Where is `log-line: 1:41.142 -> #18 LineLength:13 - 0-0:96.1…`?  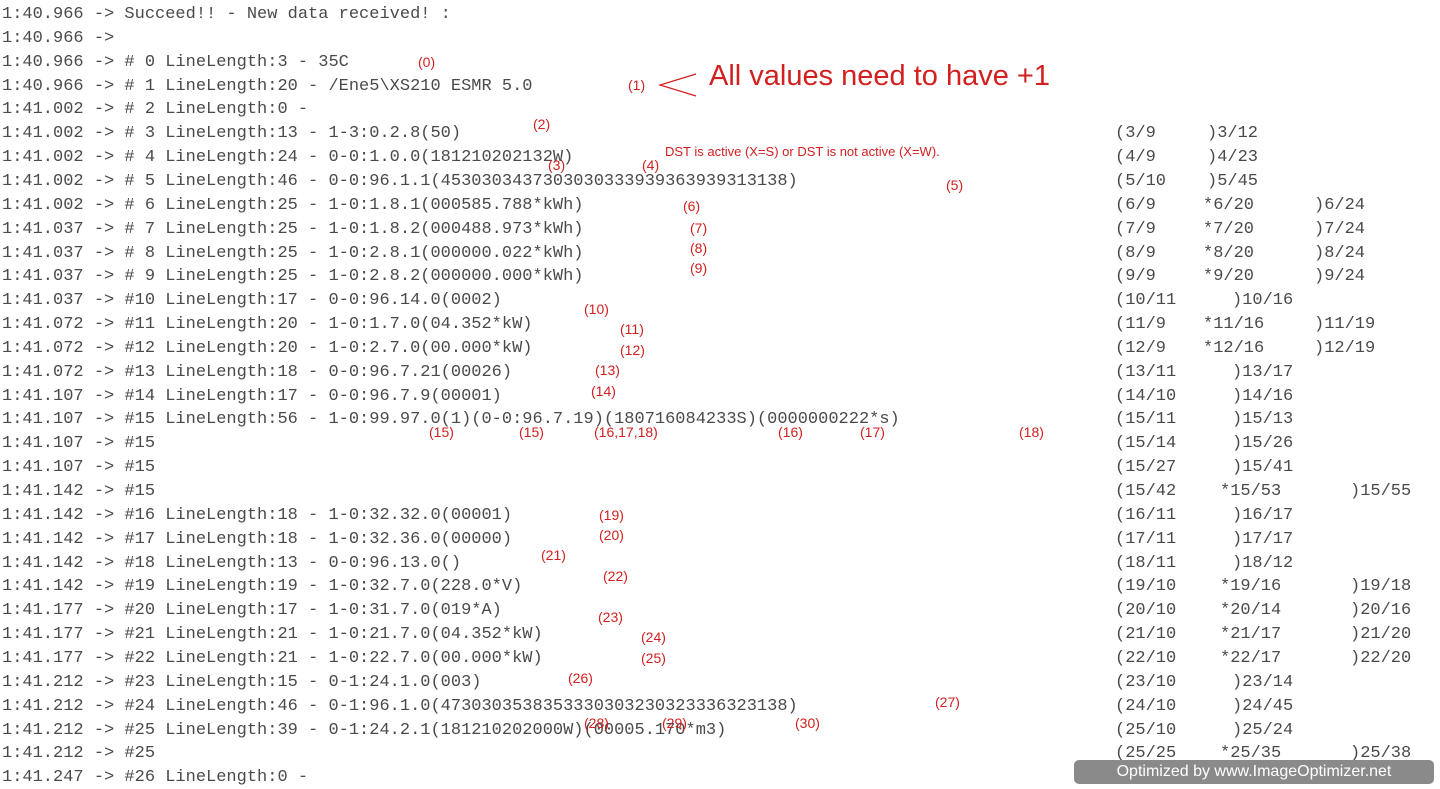
log-line: 1:41.142 -> #18 LineLength:13 - 0-0:96.1… is located at coordinates (231, 564).